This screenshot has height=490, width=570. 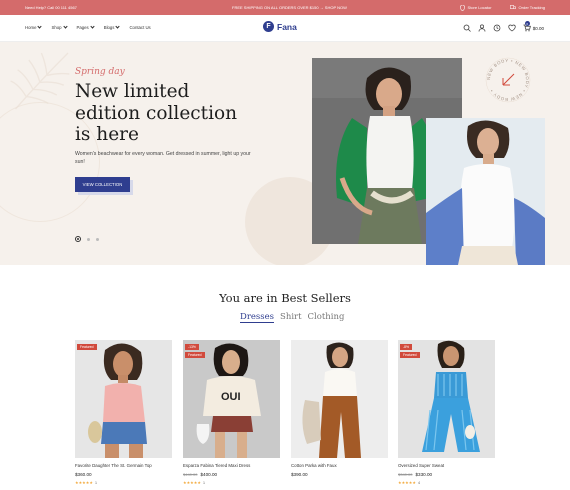 I want to click on nav-item-label: Pages, so click(x=82, y=27).